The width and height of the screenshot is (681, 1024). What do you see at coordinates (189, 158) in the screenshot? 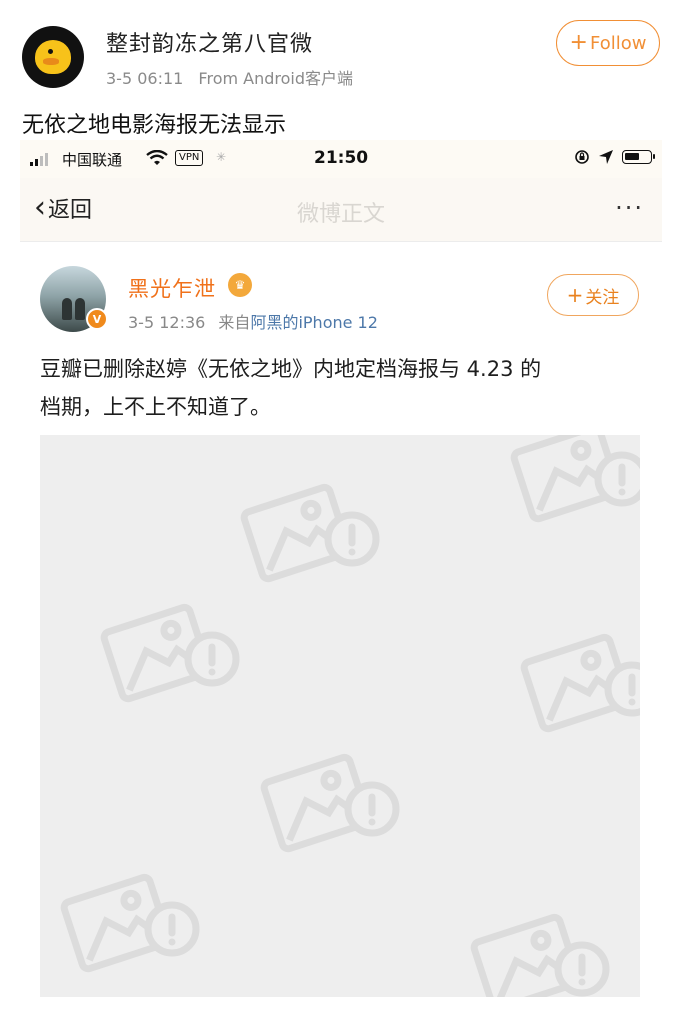
I see `vpn-badge: VPN` at bounding box center [189, 158].